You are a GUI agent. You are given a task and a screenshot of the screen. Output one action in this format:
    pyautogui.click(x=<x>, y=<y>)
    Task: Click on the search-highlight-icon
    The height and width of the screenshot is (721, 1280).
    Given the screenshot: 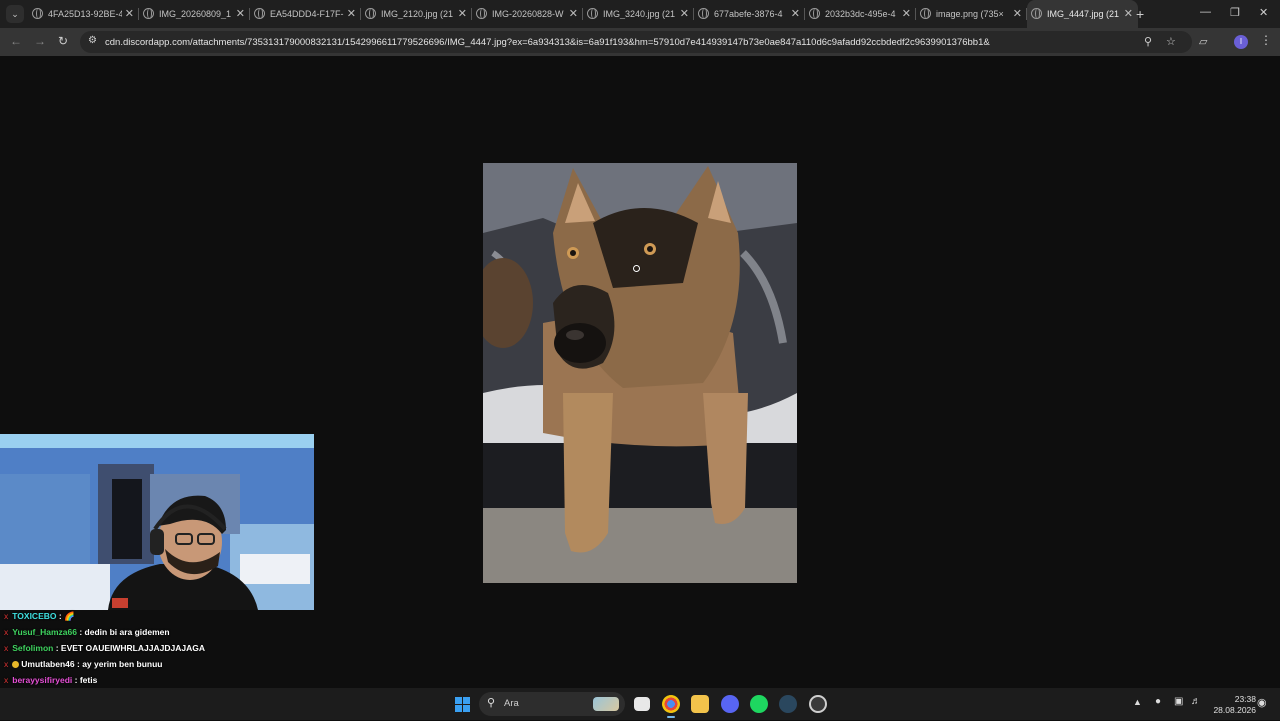 What is the action you would take?
    pyautogui.click(x=606, y=704)
    